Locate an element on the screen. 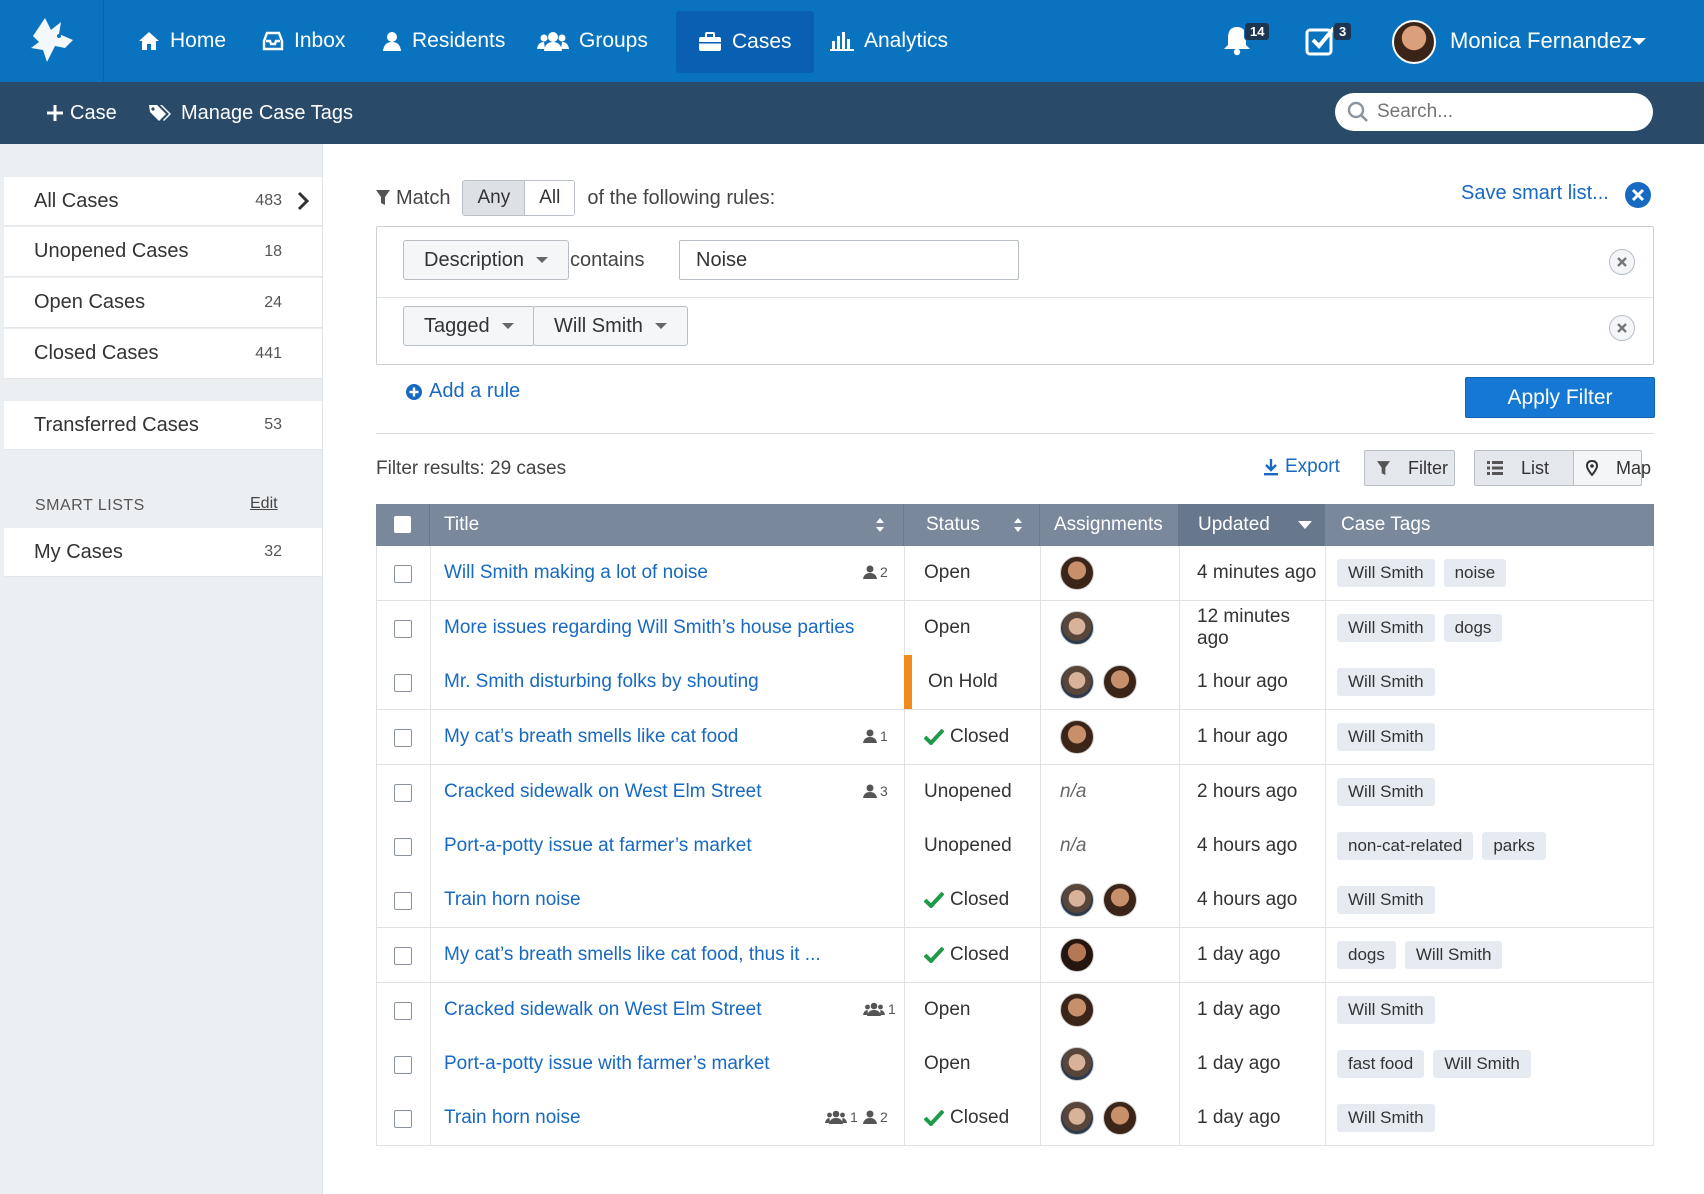 Image resolution: width=1704 pixels, height=1194 pixels. nav-groups: Groups is located at coordinates (592, 41).